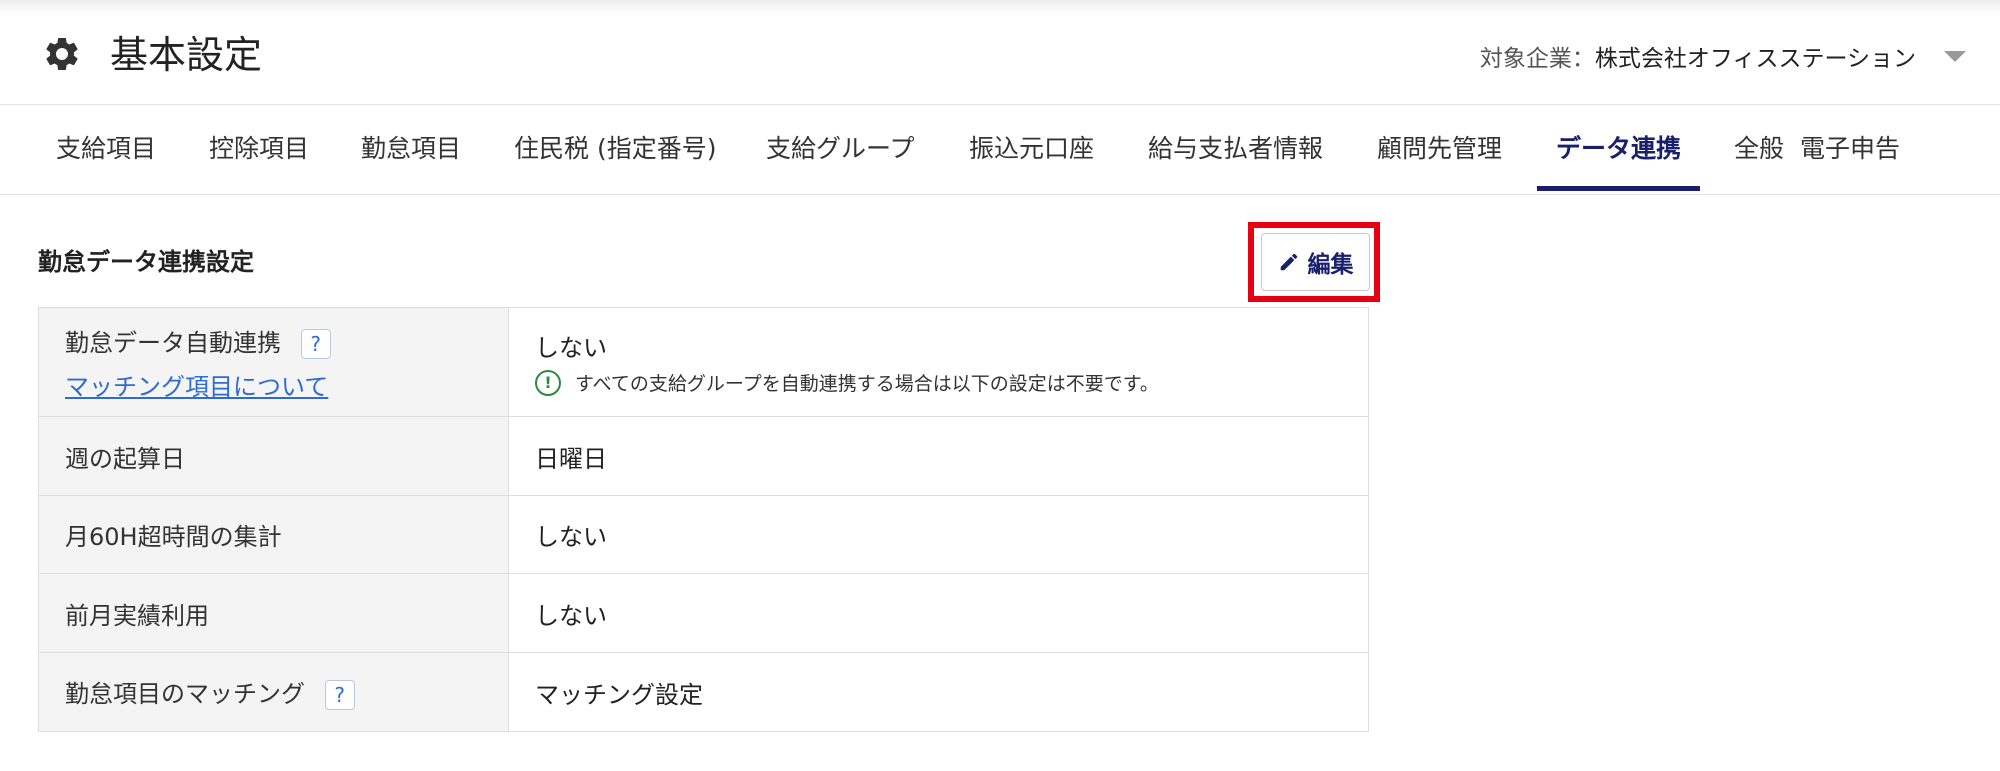  I want to click on row-label: 月60H超時間の集計, so click(273, 534).